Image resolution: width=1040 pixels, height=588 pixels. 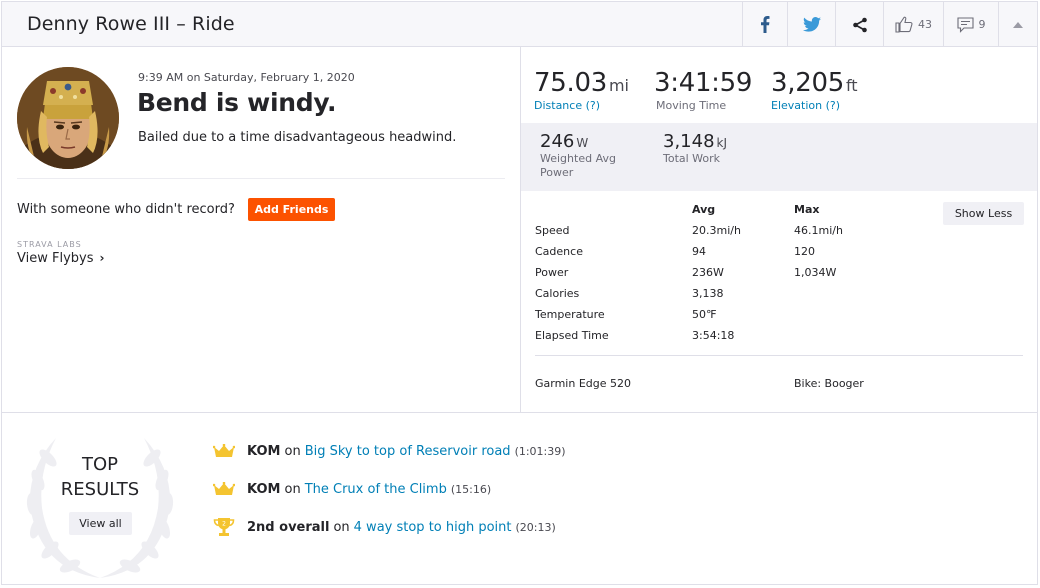 I want to click on stat-moving-time: 3:41:59 Moving Time, so click(x=703, y=90).